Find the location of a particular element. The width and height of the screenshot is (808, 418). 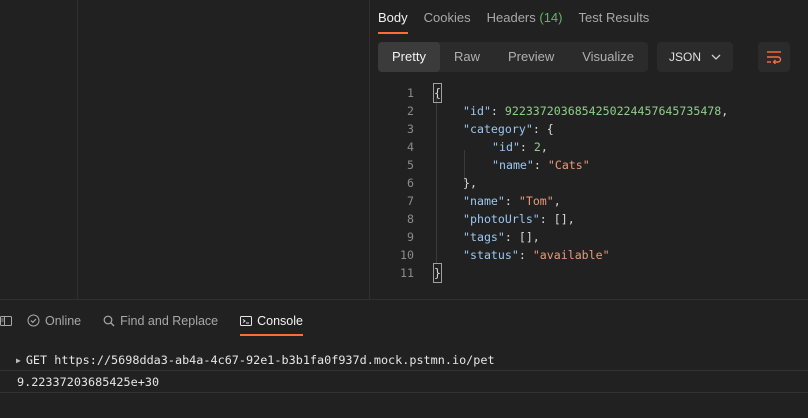

code-line: 9 "tags": [], is located at coordinates (589, 237).